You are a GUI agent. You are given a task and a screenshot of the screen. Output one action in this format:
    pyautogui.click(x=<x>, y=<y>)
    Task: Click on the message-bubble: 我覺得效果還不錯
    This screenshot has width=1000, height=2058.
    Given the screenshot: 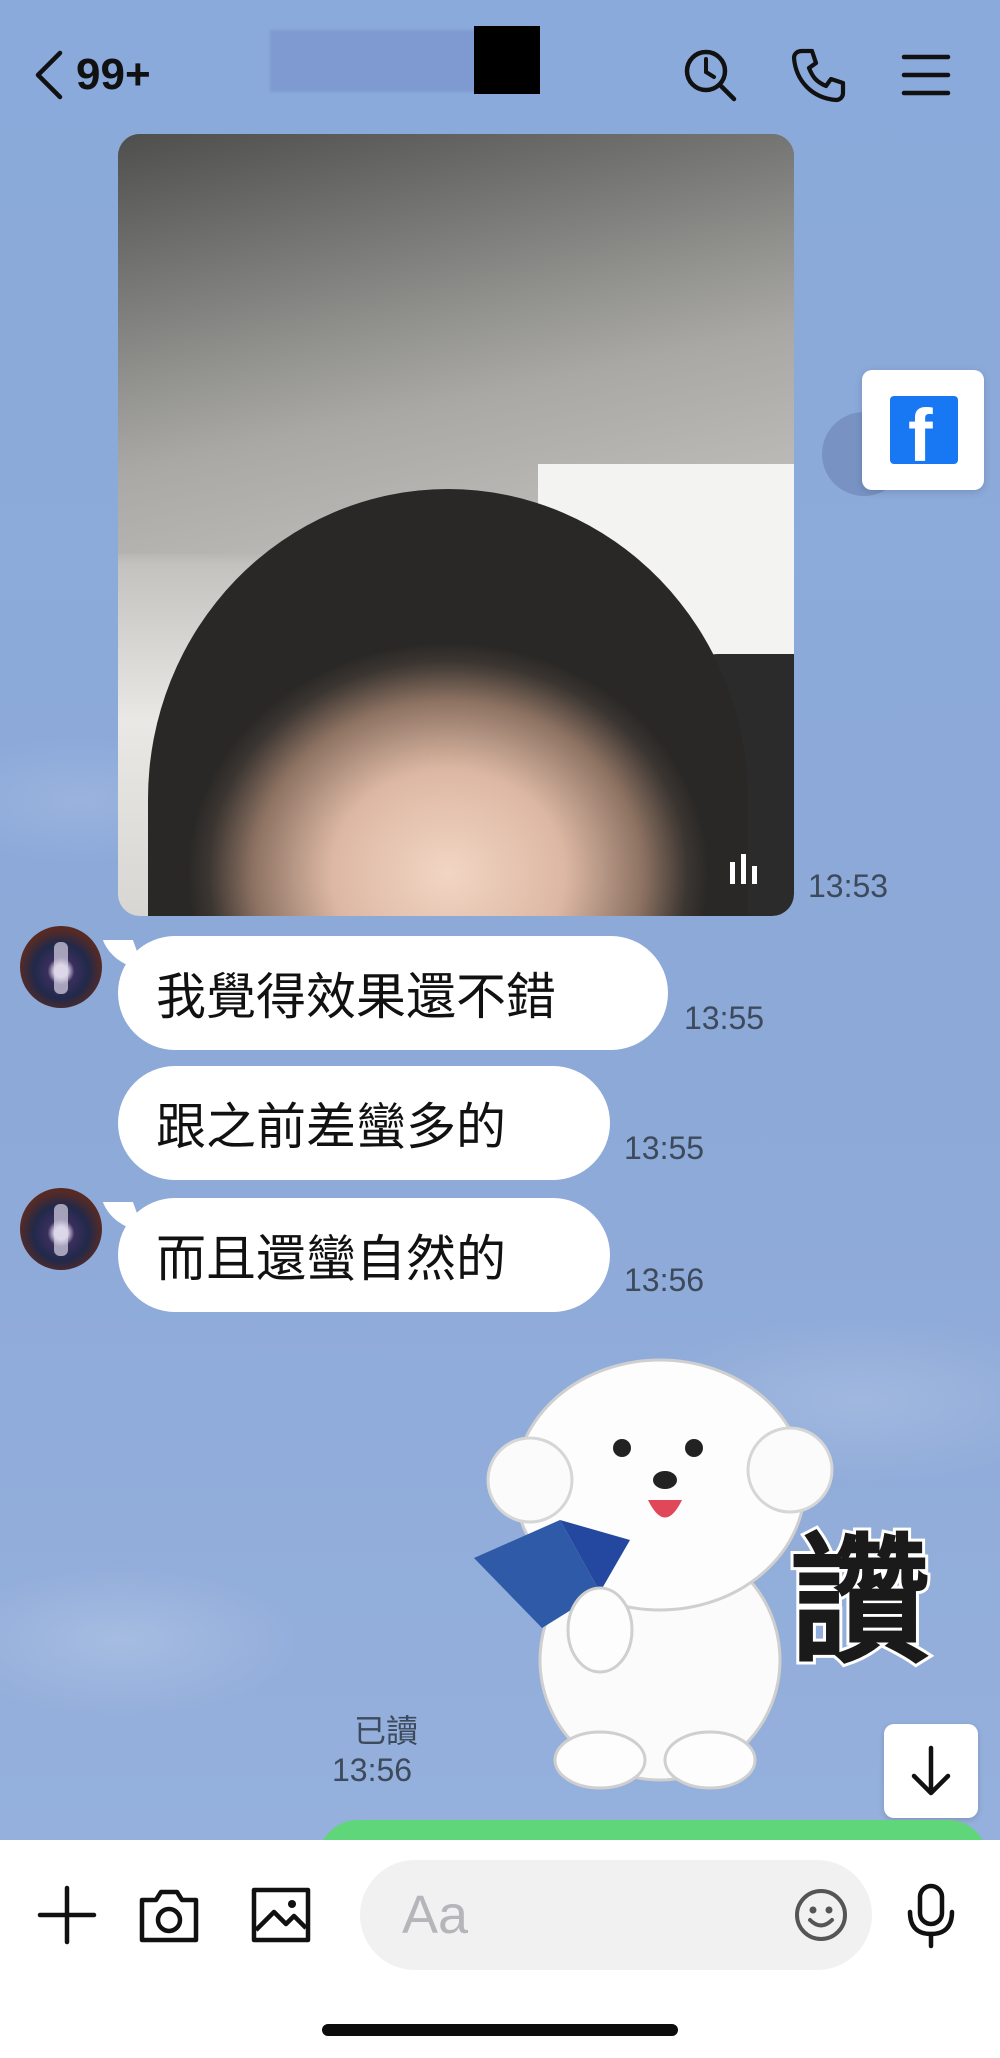 What is the action you would take?
    pyautogui.click(x=393, y=993)
    